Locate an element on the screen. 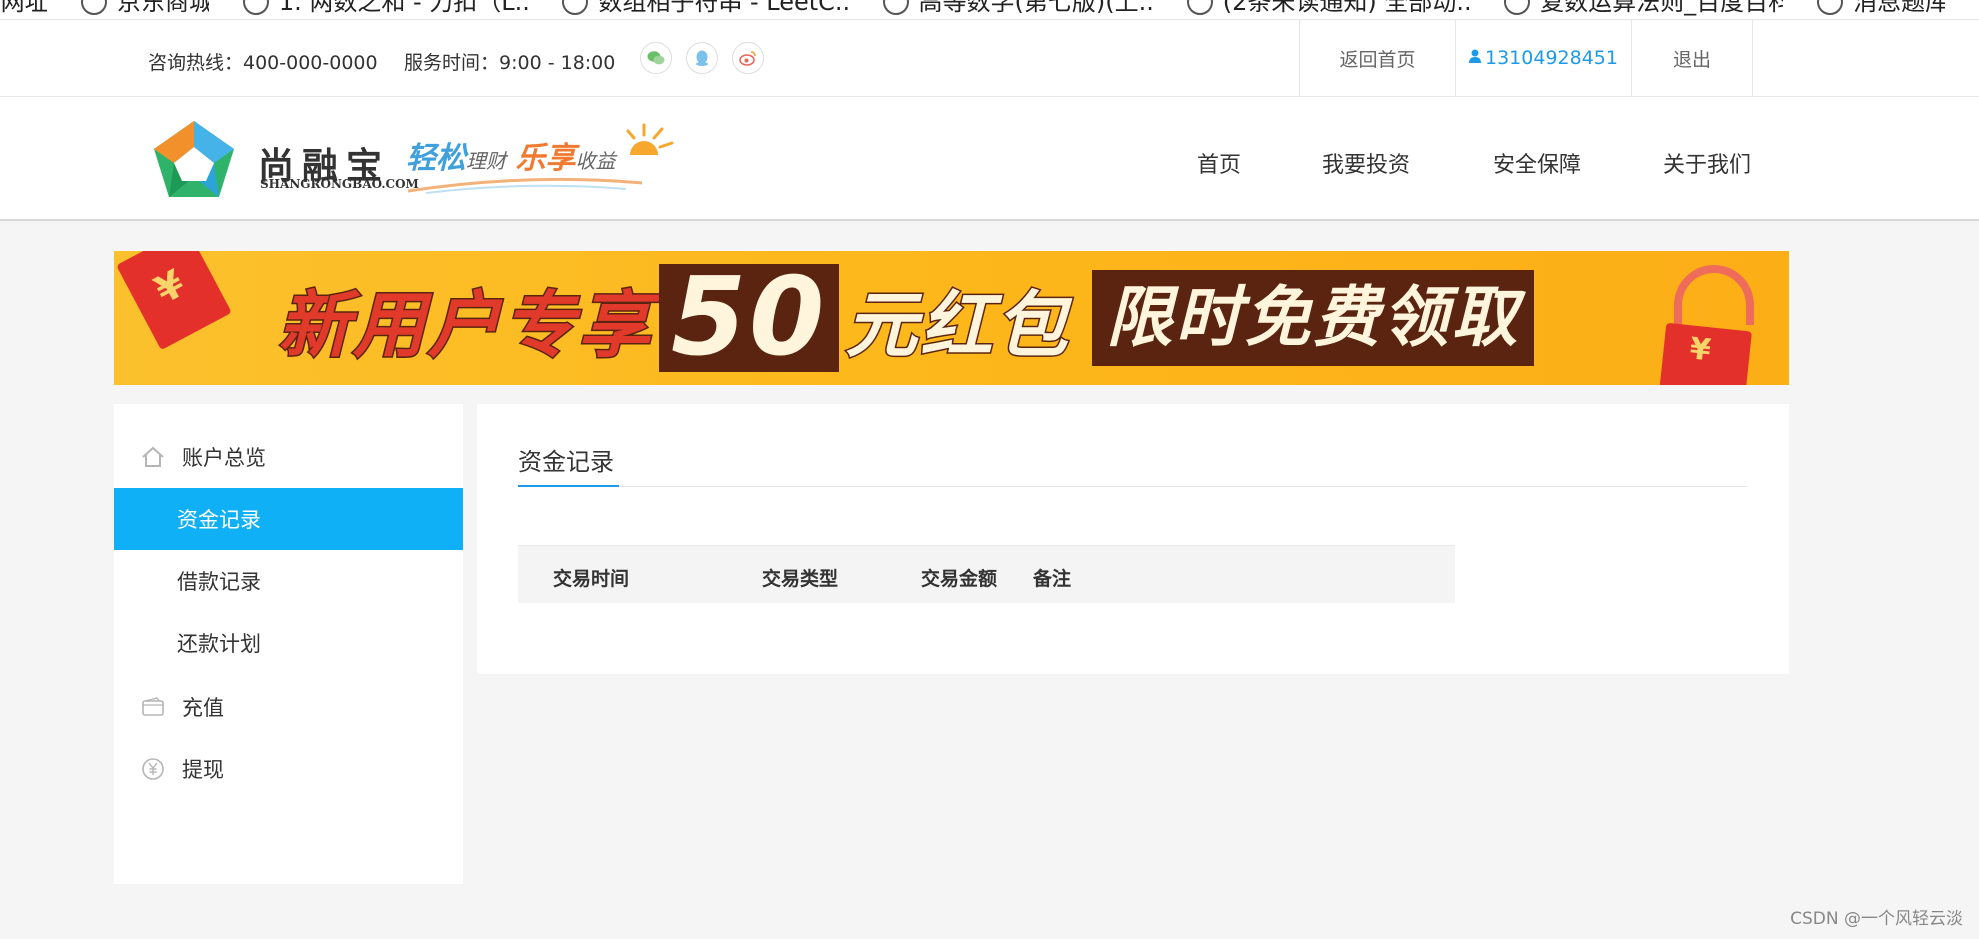 This screenshot has width=1979, height=939. brand-domain: SHANGRONGBAO.COM is located at coordinates (339, 184).